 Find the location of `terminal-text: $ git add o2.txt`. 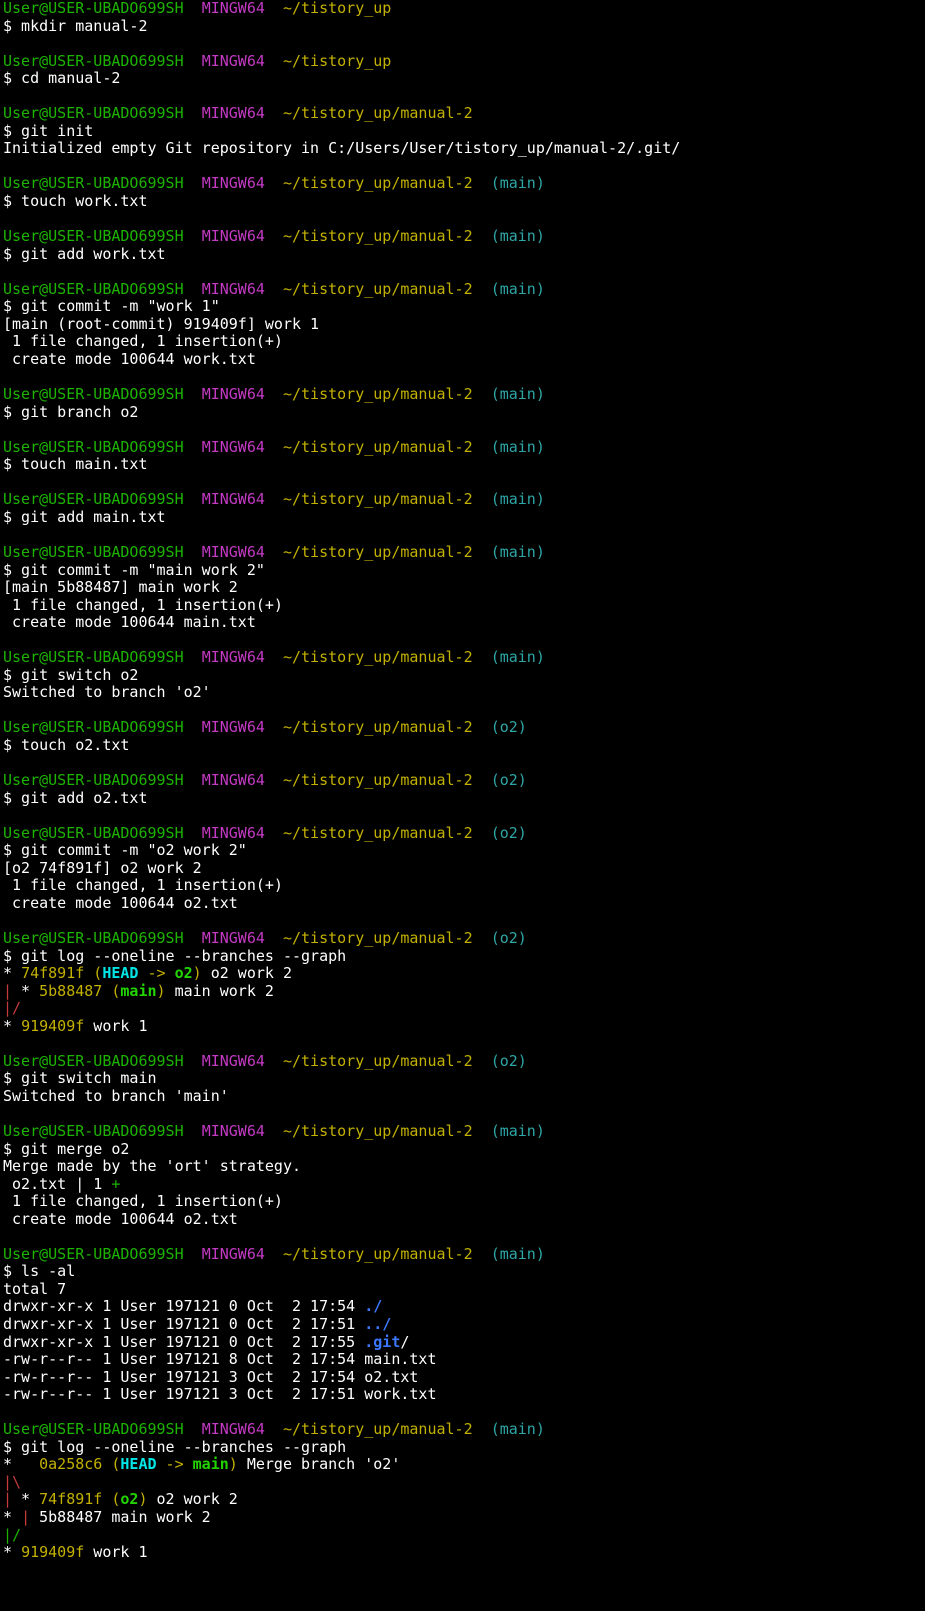

terminal-text: $ git add o2.txt is located at coordinates (75, 797).